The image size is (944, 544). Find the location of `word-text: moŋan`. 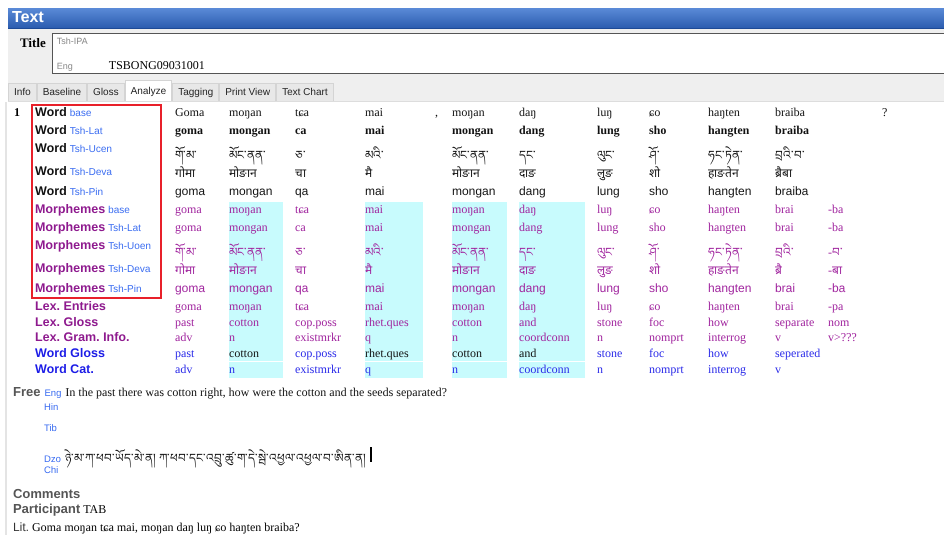

word-text: moŋan is located at coordinates (245, 112).